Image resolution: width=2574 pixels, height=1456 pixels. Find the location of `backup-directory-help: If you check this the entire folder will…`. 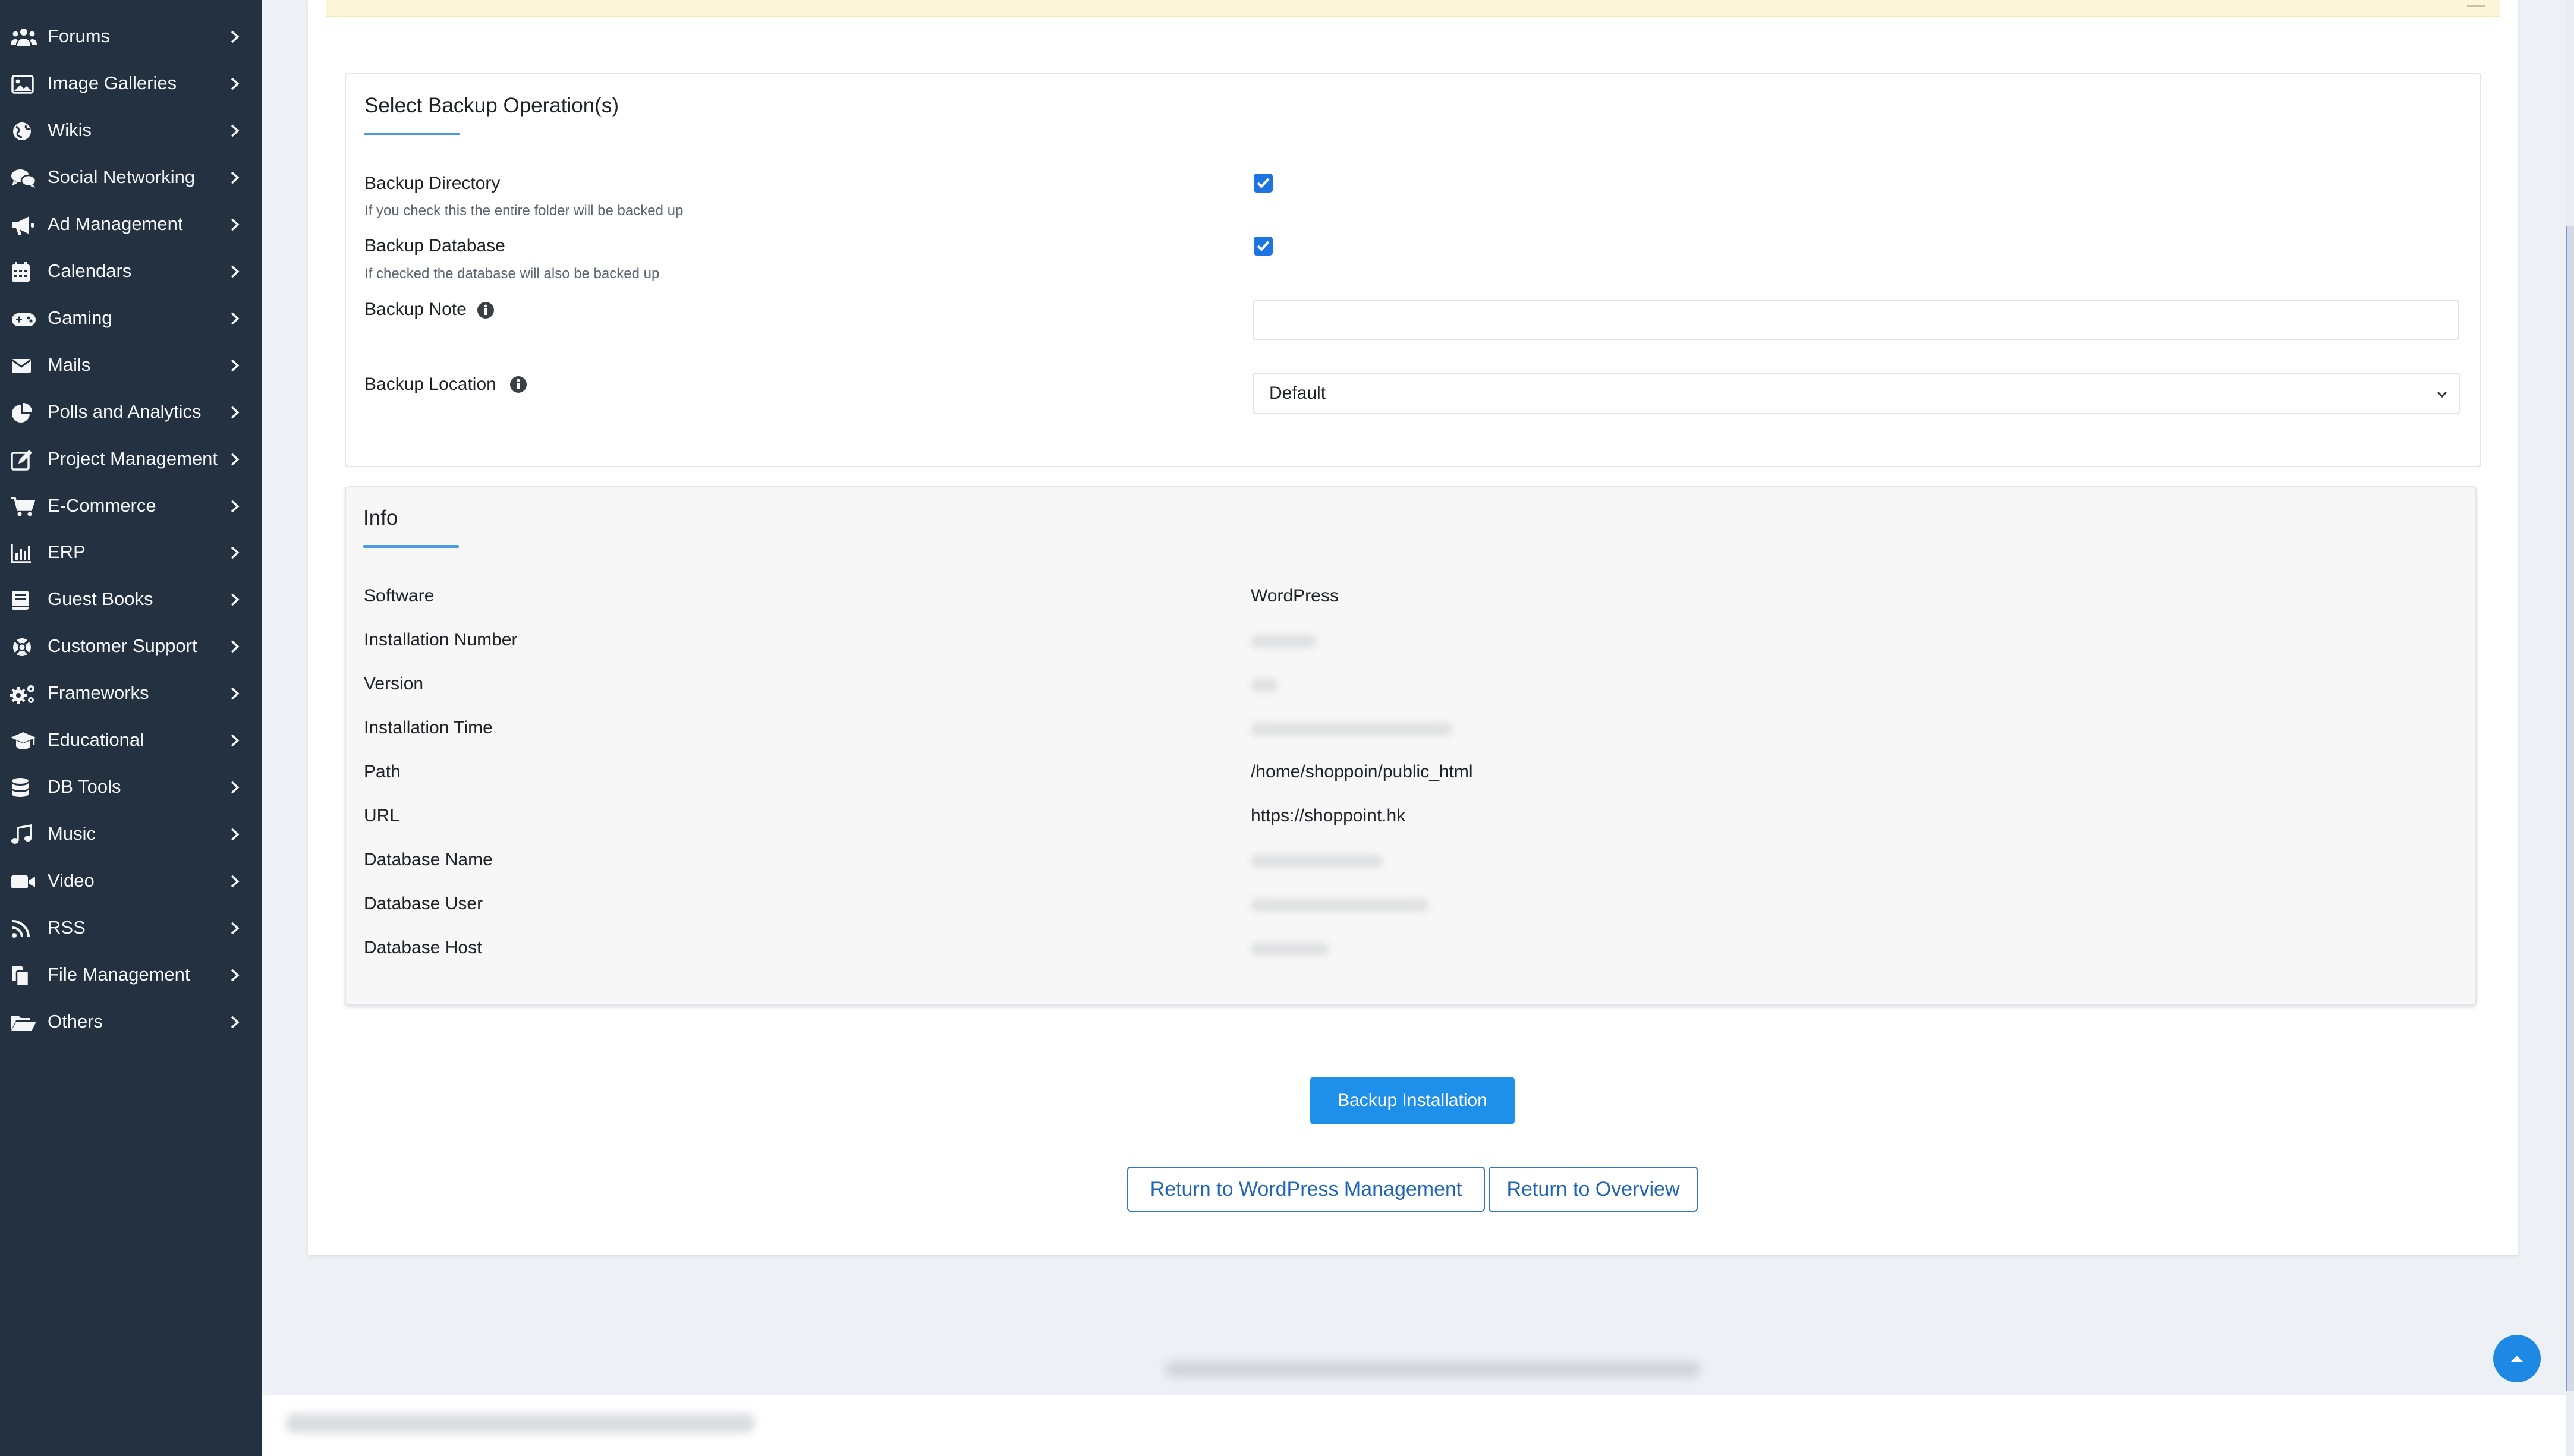

backup-directory-help: If you check this the entire folder will… is located at coordinates (524, 211).